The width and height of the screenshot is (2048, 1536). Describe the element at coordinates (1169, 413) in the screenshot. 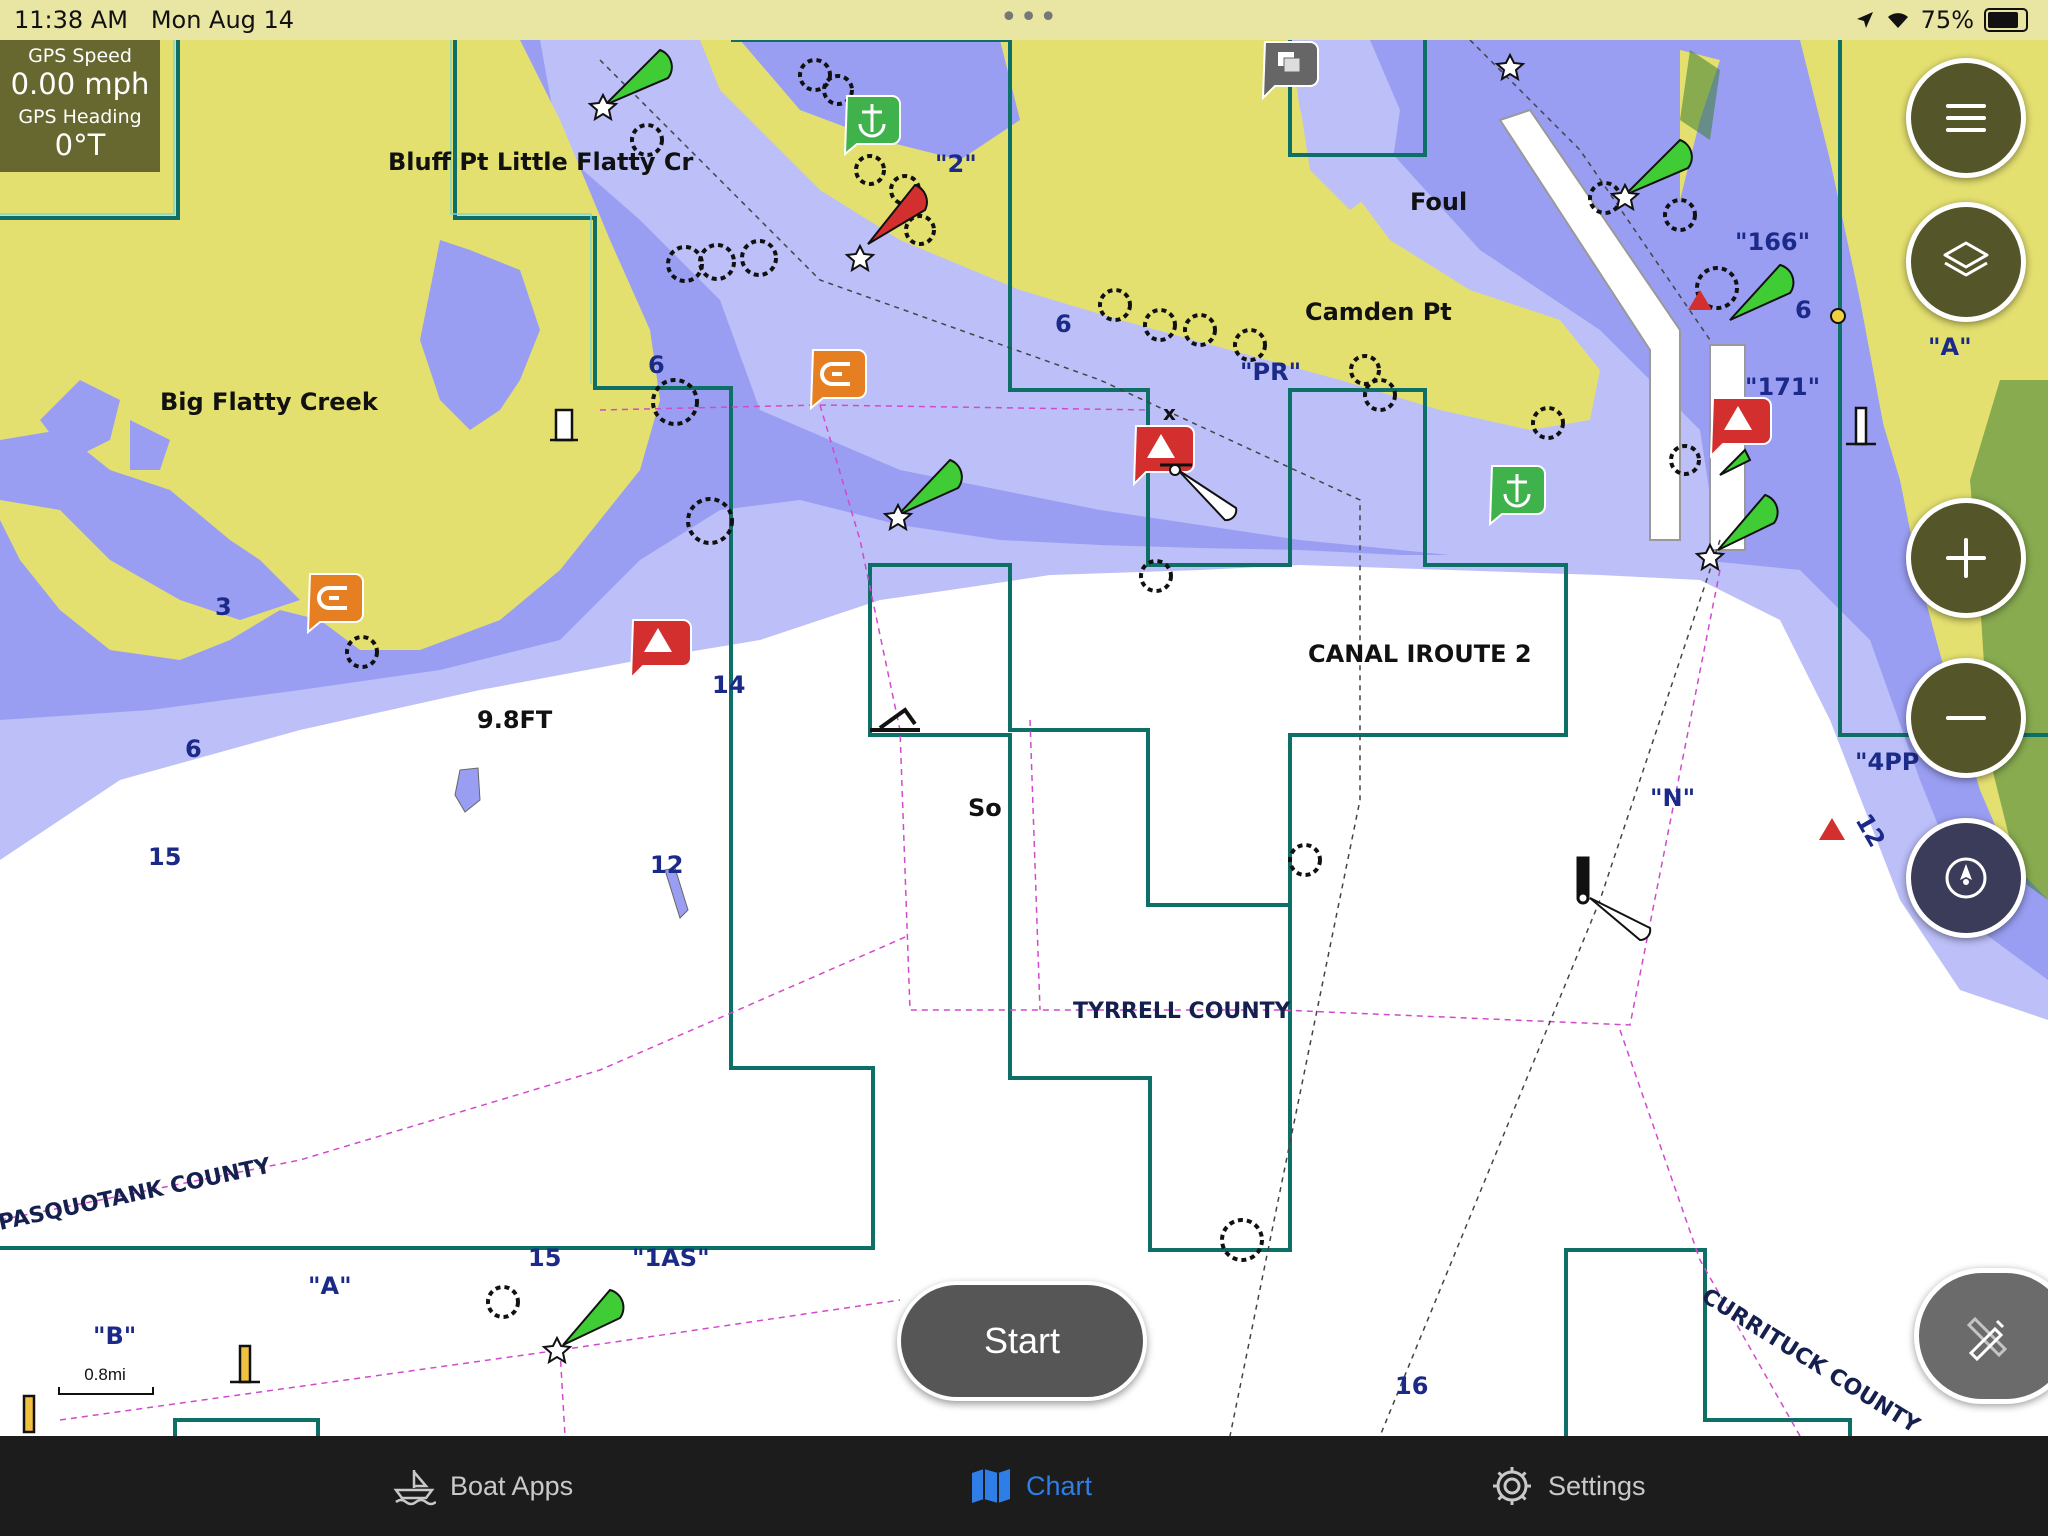

I see `svg-text: x` at that location.